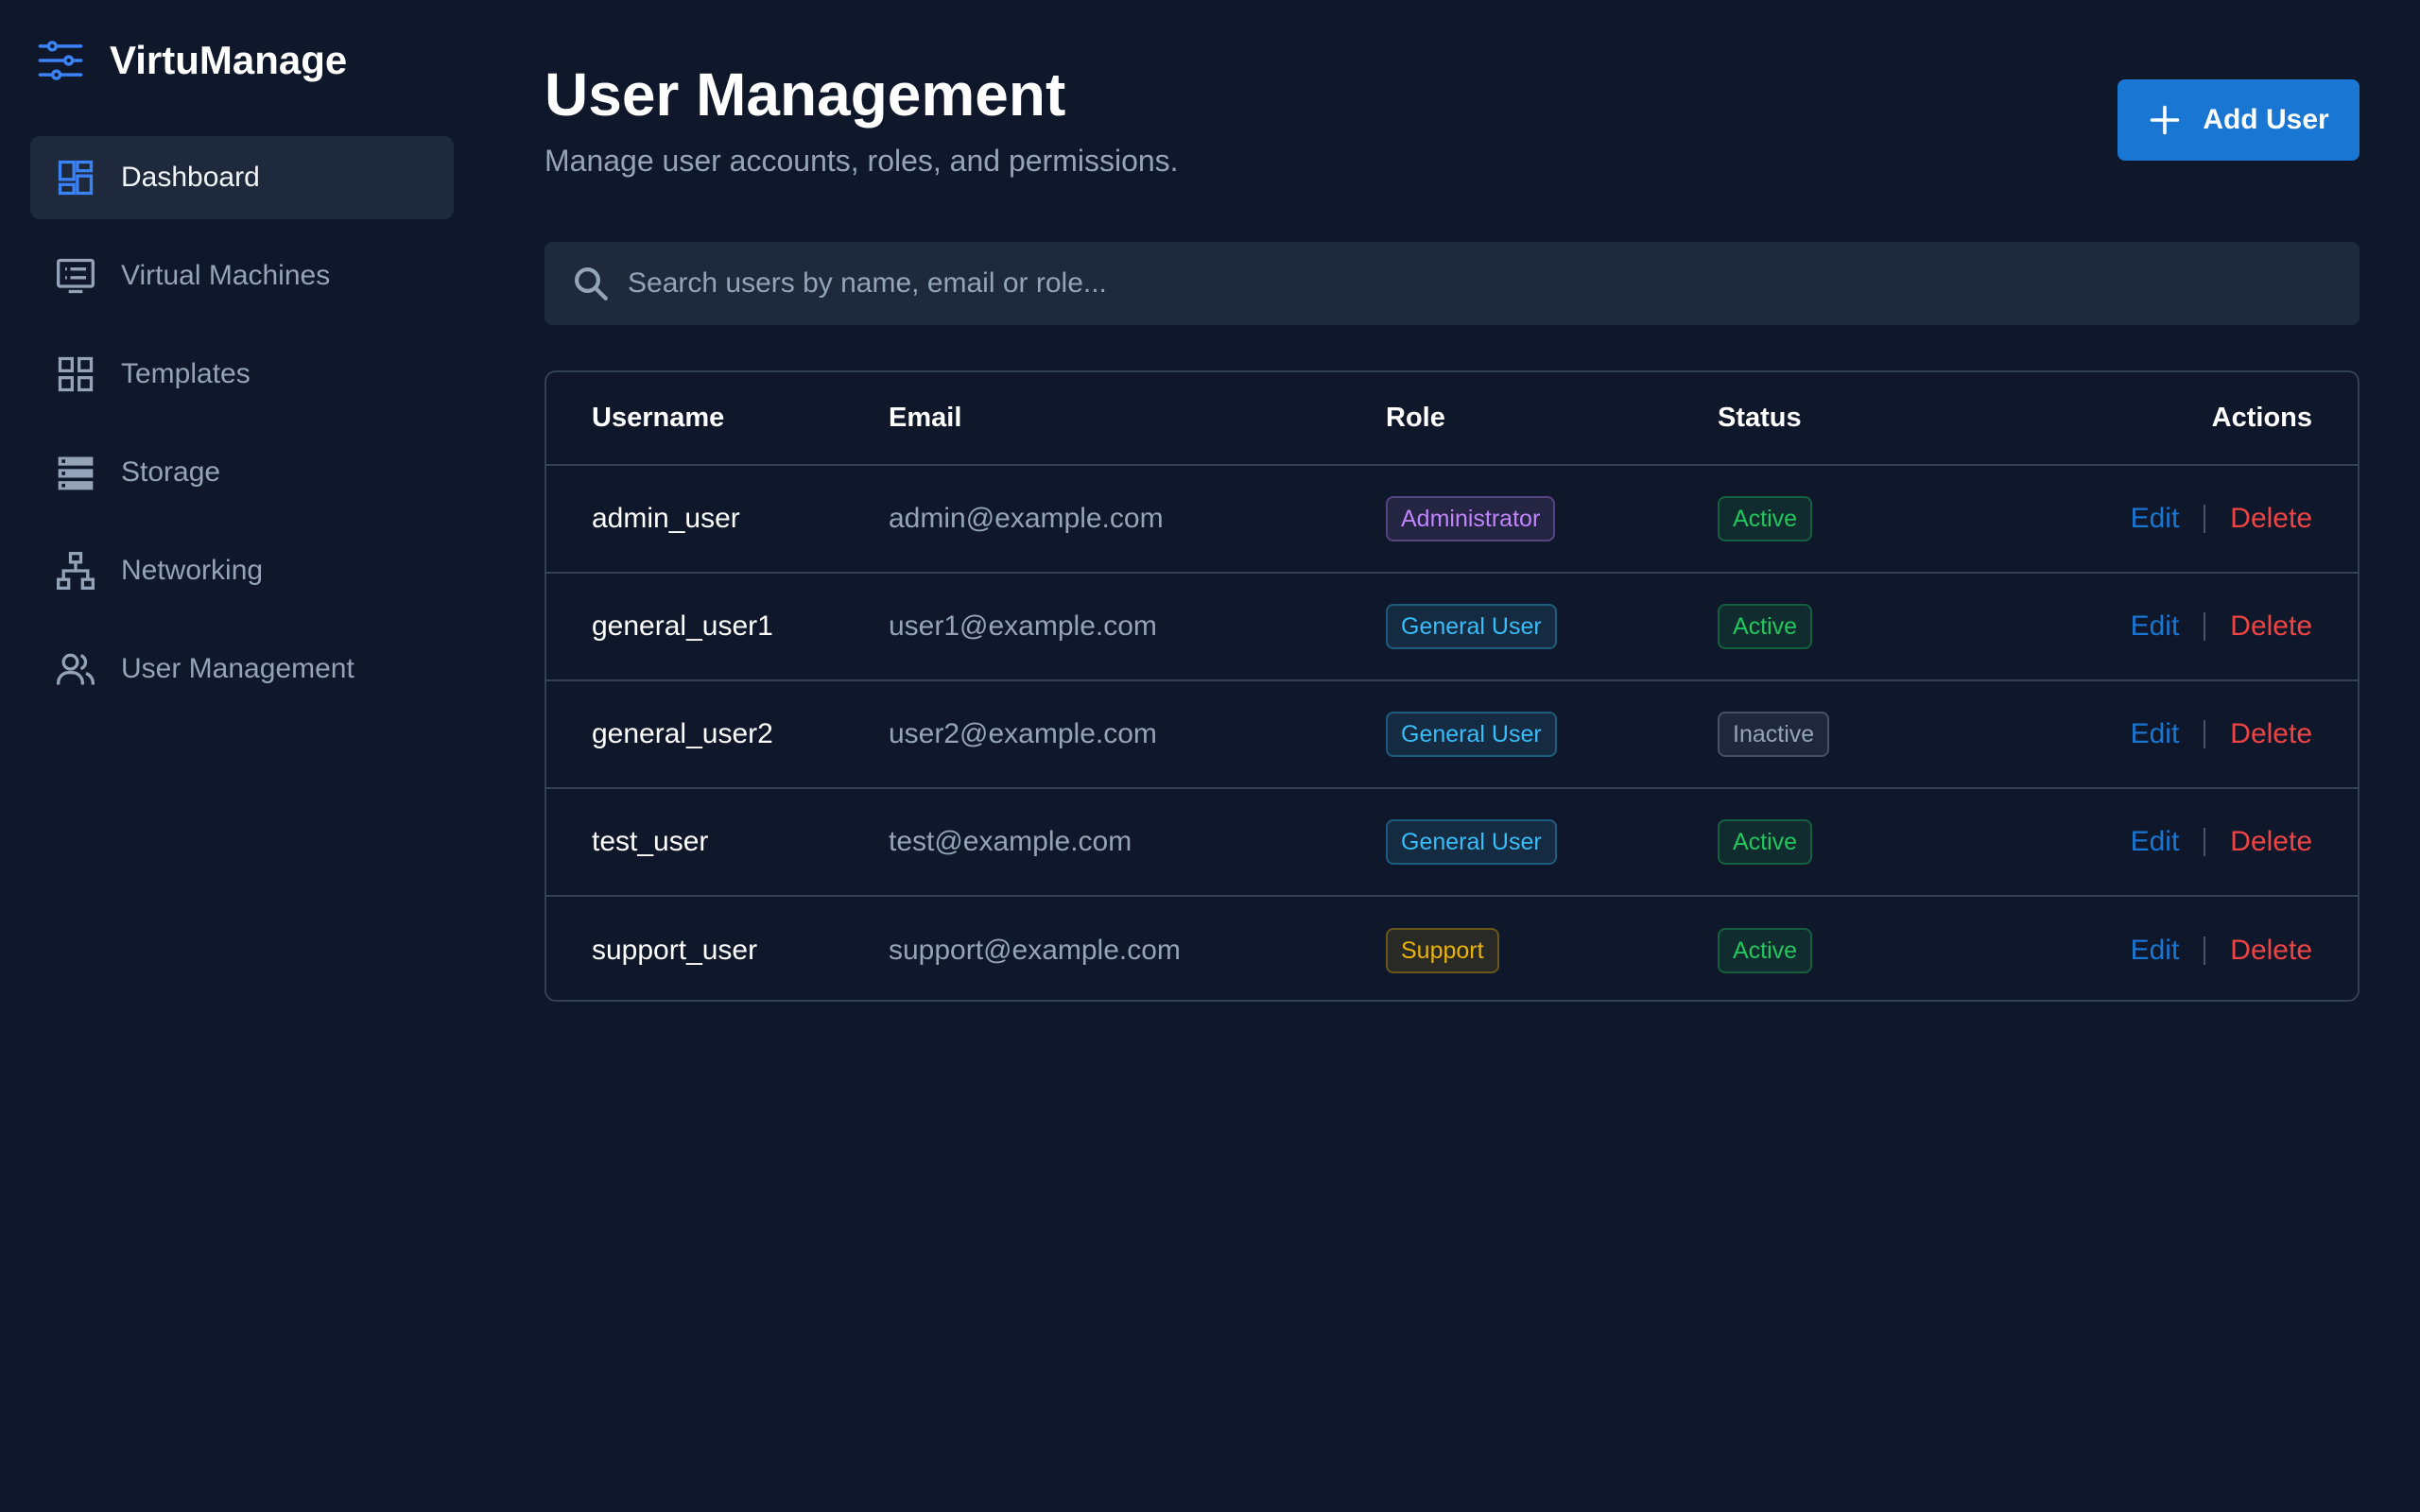 The height and width of the screenshot is (1512, 2420). What do you see at coordinates (1774, 734) in the screenshot?
I see `status-badge: Inactive` at bounding box center [1774, 734].